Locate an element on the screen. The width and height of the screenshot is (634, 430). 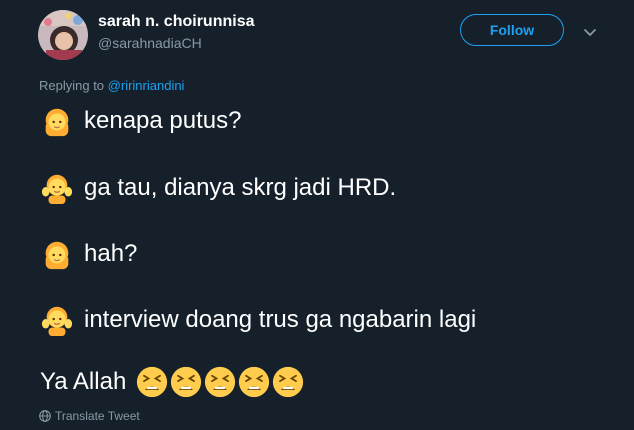
tweet-line: kenapa putus? is located at coordinates (140, 121).